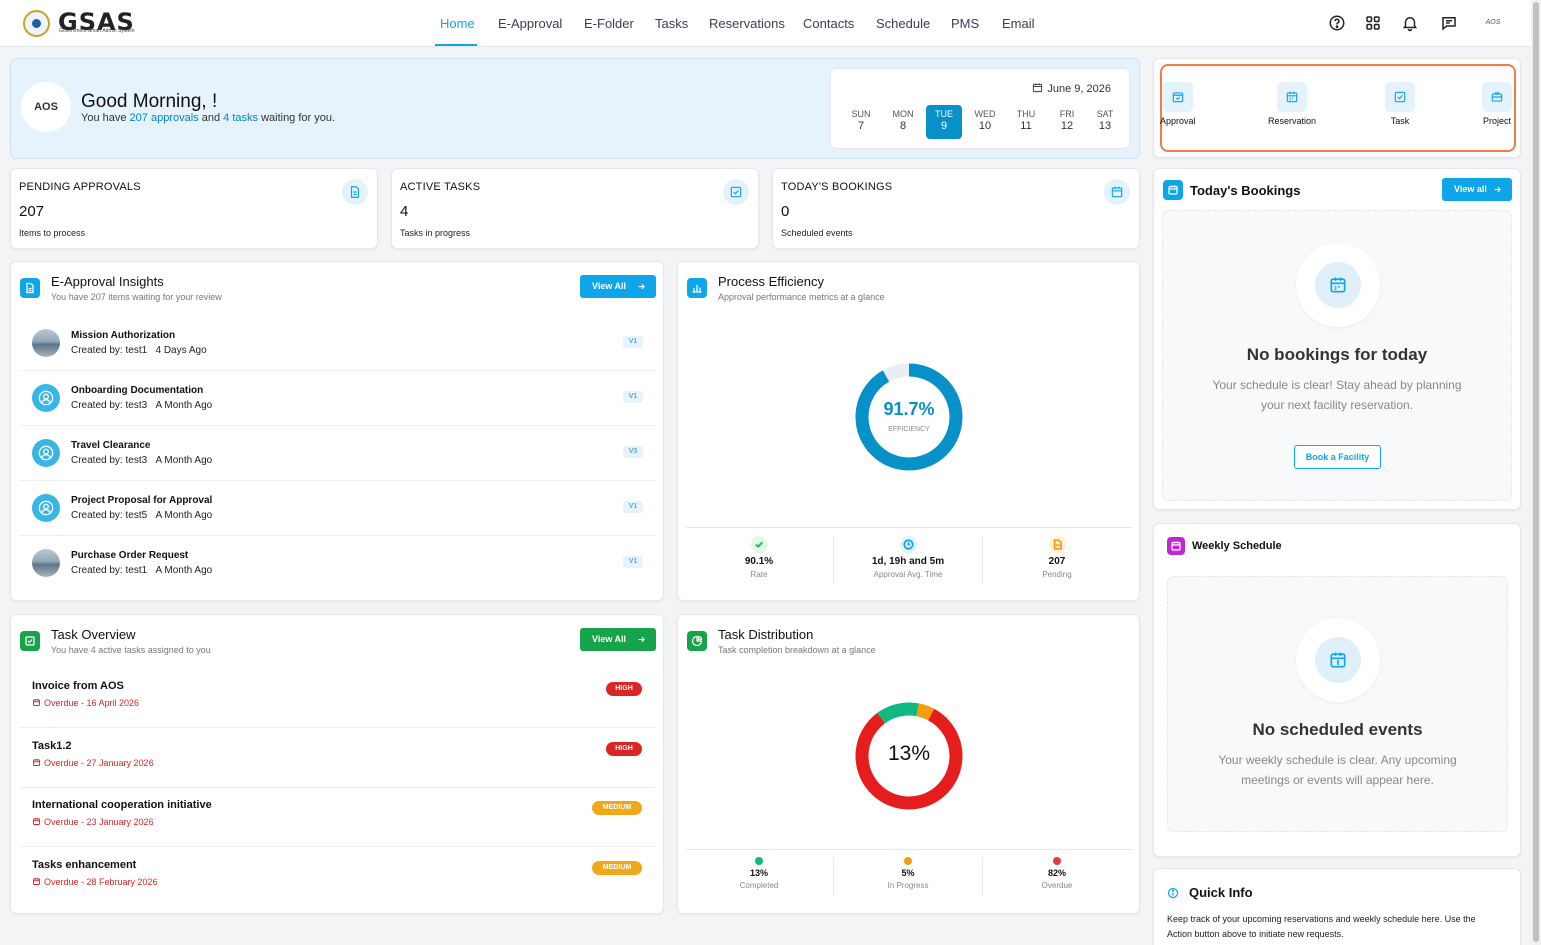  What do you see at coordinates (164, 118) in the screenshot?
I see `approvals-link: 207 approvals` at bounding box center [164, 118].